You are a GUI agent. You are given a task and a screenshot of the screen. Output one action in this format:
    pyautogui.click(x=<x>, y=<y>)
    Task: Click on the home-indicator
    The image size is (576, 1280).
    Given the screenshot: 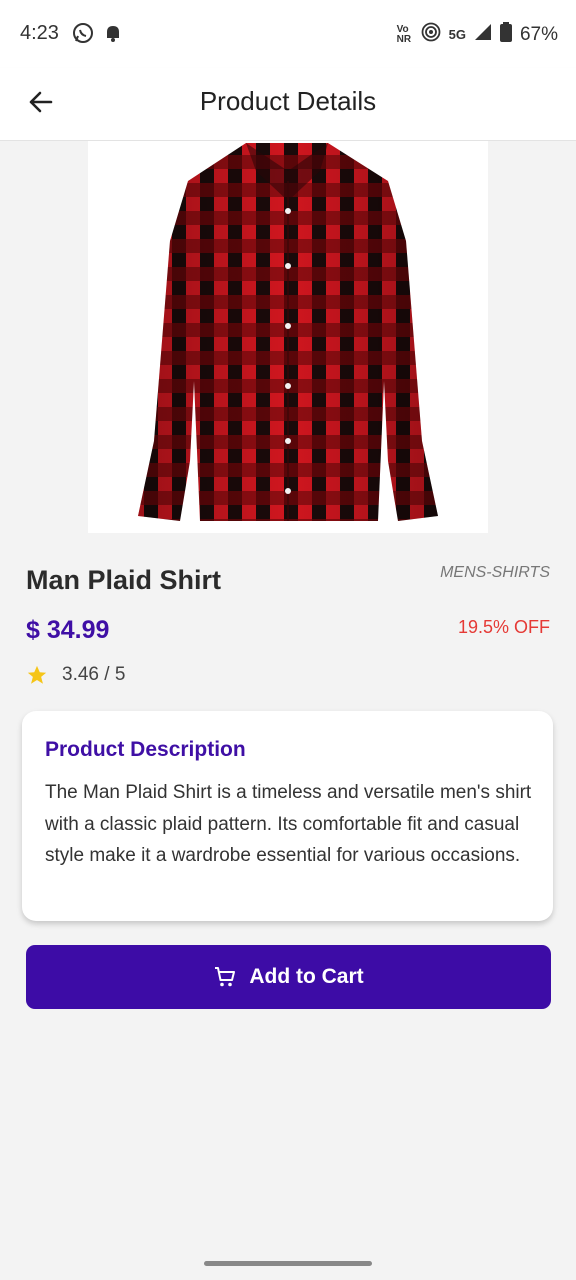 What is the action you would take?
    pyautogui.click(x=288, y=1263)
    